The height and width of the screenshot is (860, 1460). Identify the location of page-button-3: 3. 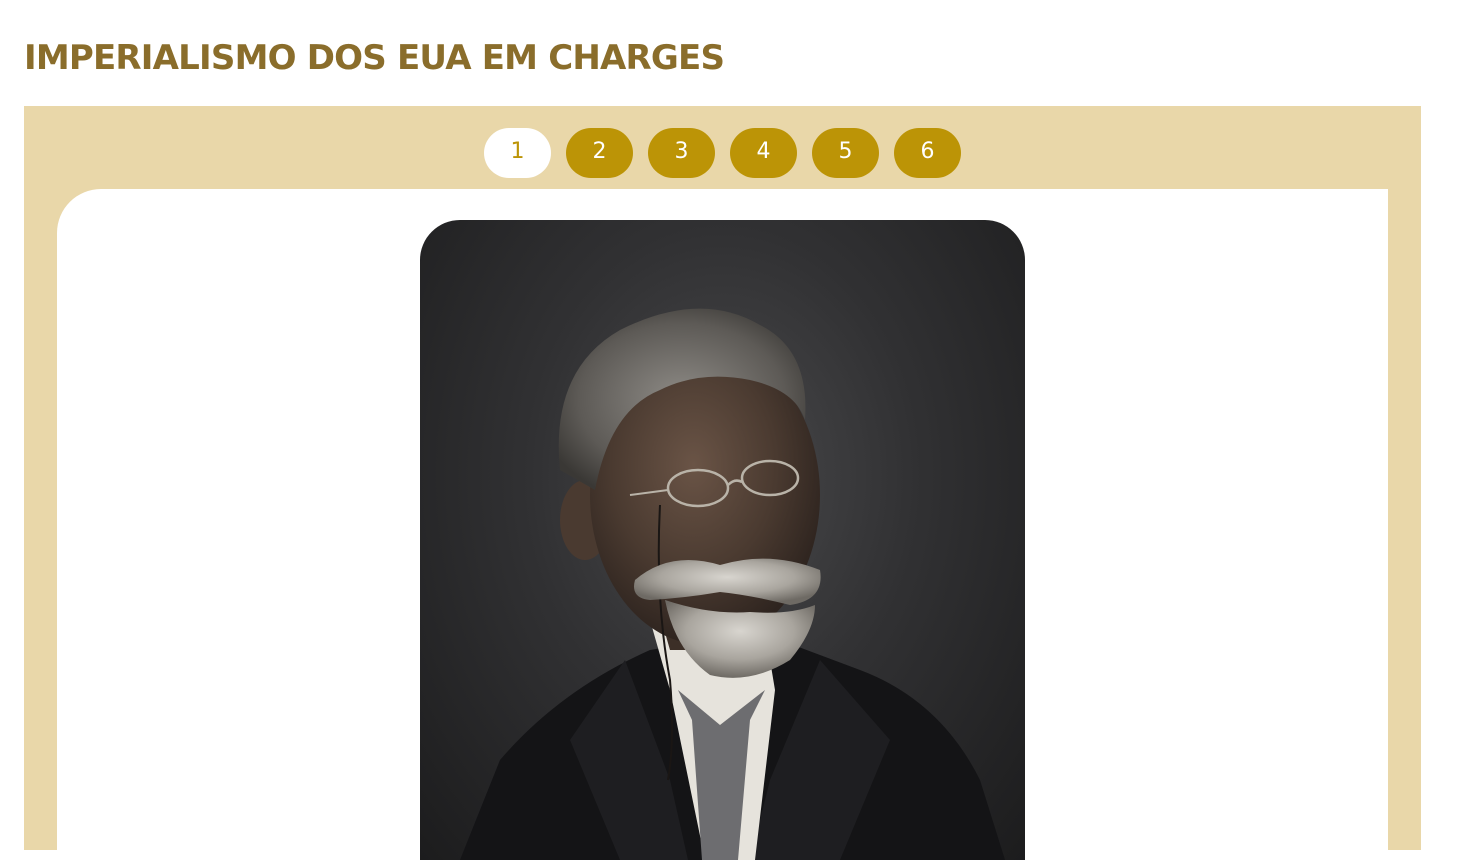
(681, 153).